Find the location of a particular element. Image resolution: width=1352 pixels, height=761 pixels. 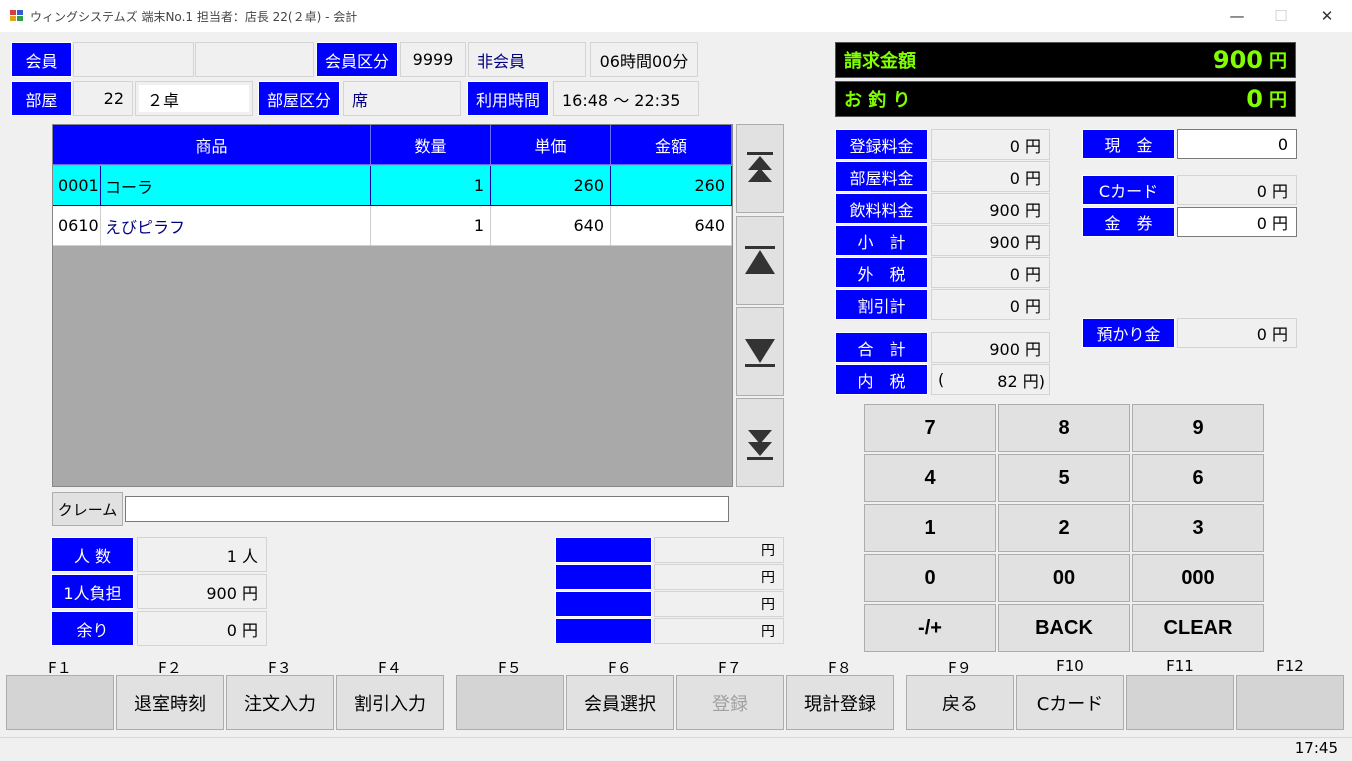

key-3: 3 is located at coordinates (1198, 528).